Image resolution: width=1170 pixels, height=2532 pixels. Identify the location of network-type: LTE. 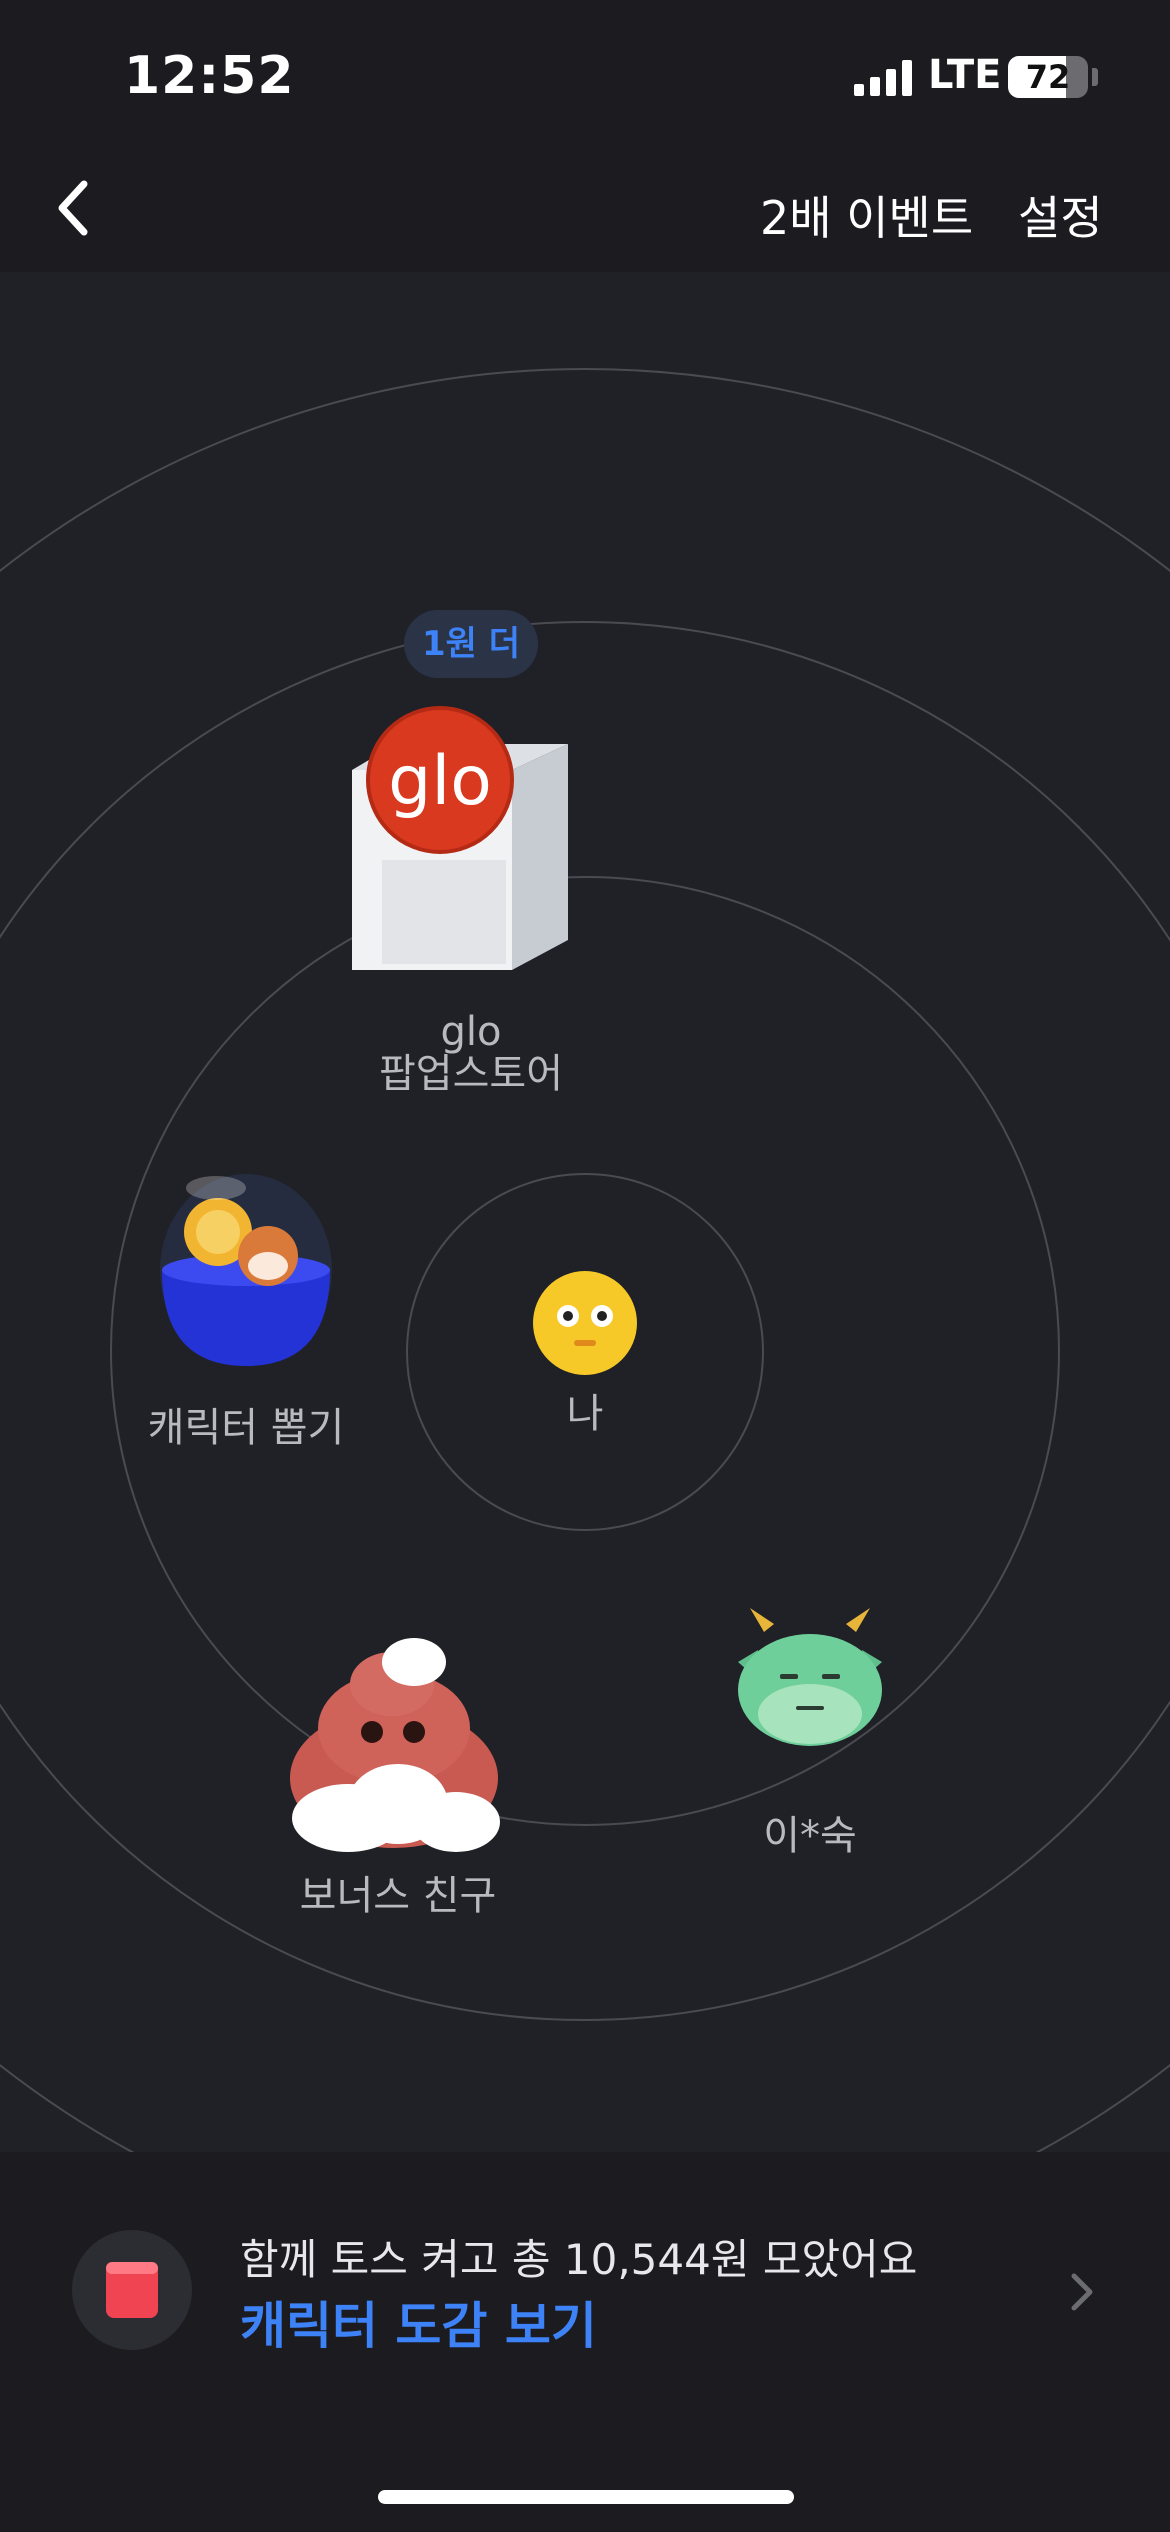
(965, 75).